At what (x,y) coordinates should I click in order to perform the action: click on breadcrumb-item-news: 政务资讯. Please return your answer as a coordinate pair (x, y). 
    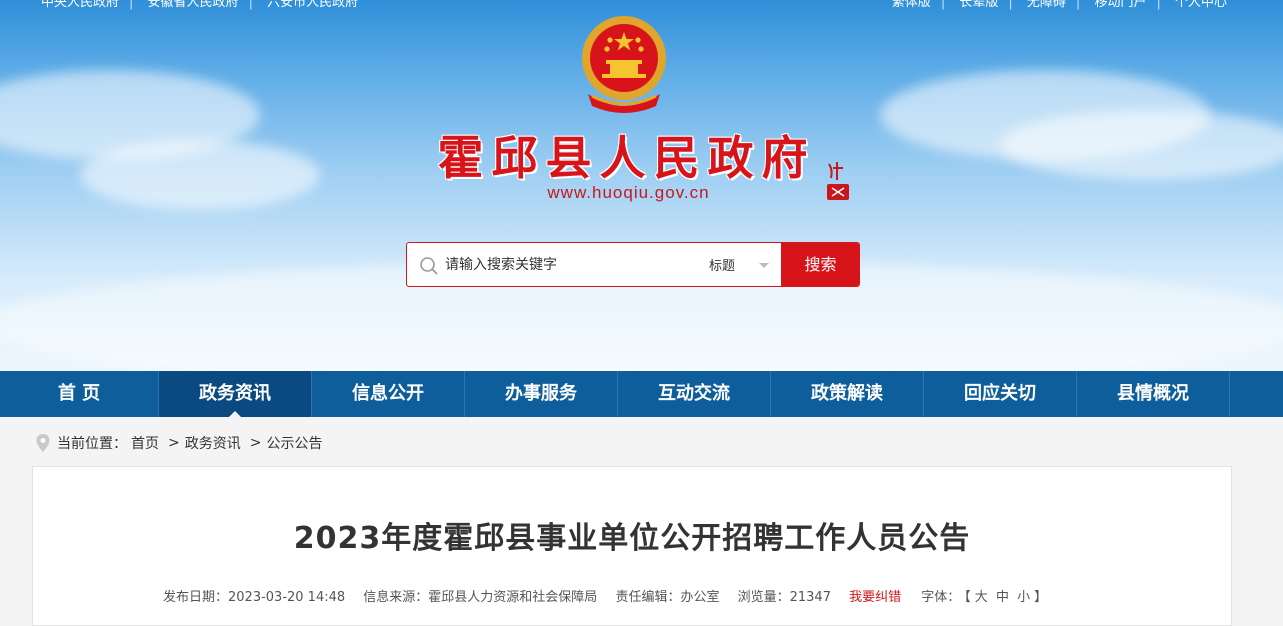
    Looking at the image, I should click on (213, 443).